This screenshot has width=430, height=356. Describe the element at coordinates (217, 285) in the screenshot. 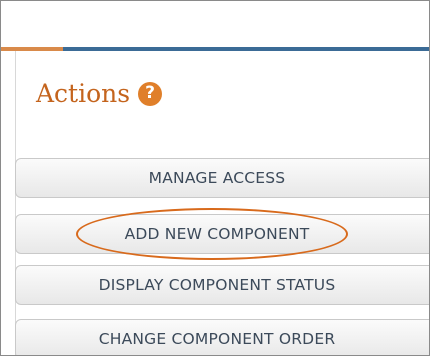

I see `display-component-status-label: DISPLAY COMPONENT STATUS` at that location.